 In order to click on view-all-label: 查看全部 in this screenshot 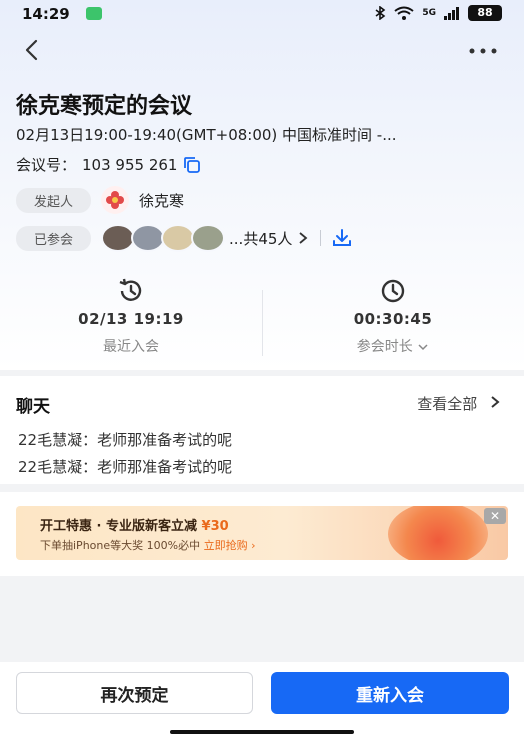, I will do `click(447, 404)`.